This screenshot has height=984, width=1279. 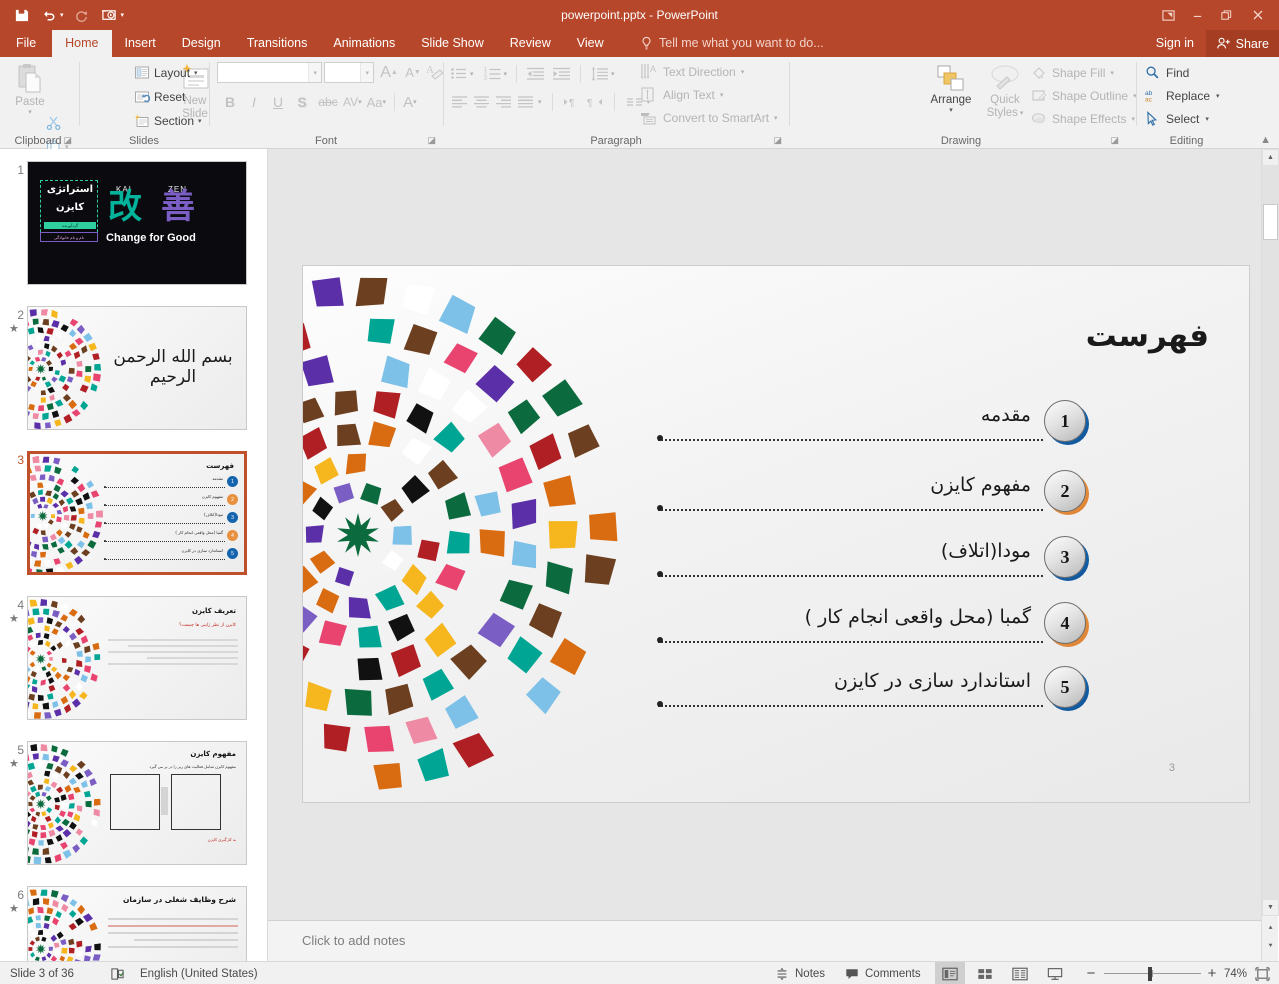 I want to click on numbering-button: 1 2 3, so click(x=493, y=74).